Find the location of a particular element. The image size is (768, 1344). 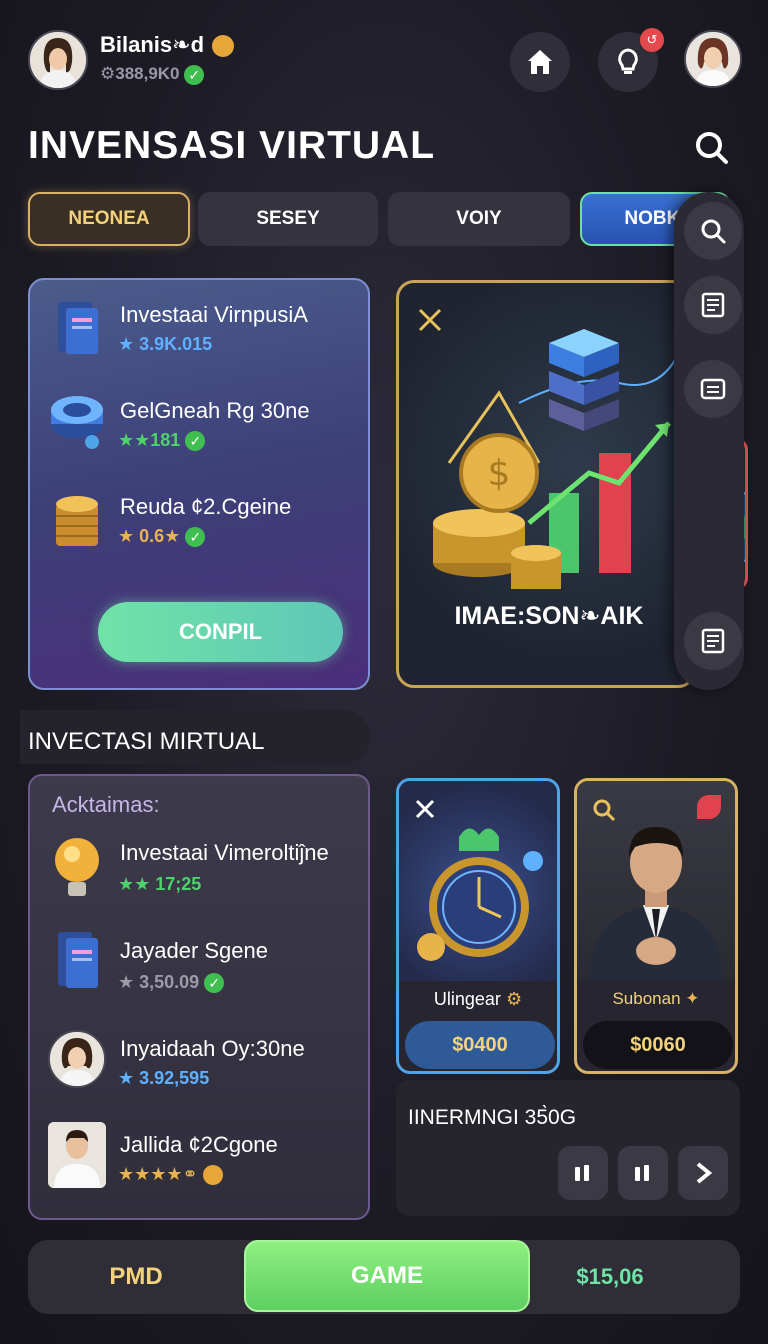

coins-icon is located at coordinates (77, 524).